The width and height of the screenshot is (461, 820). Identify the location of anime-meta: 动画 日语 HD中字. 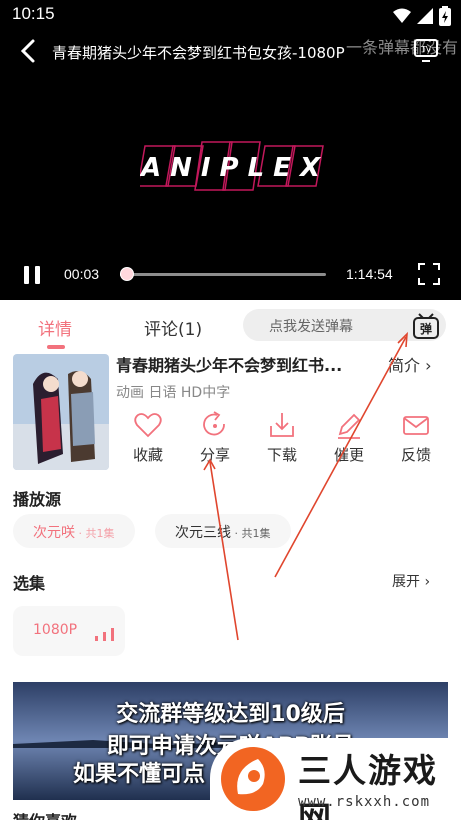
(173, 393).